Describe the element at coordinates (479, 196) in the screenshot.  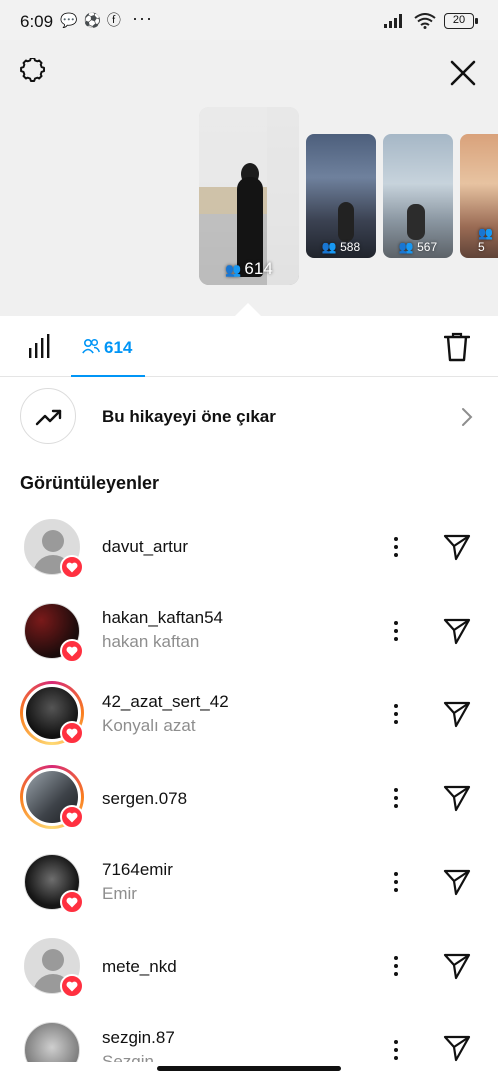
I see `story-thumbnail: 👥 5` at that location.